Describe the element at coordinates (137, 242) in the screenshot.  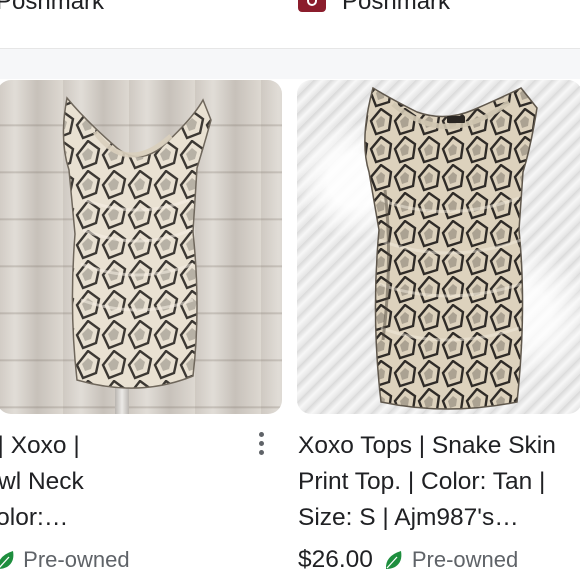
I see `snake-print-top-illustration` at that location.